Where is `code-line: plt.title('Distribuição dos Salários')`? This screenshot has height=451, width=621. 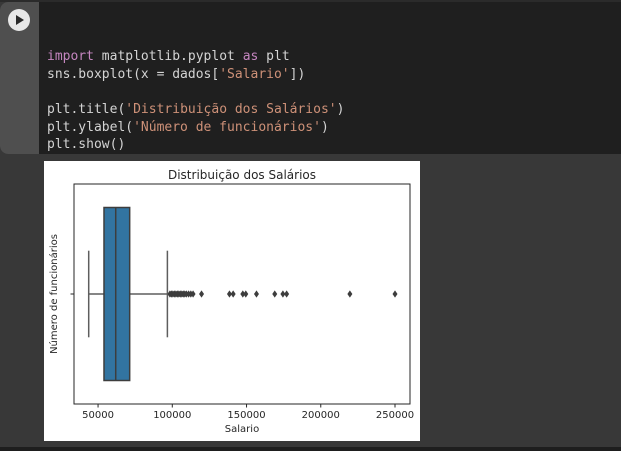
code-line: plt.title('Distribuição dos Salários') is located at coordinates (334, 110).